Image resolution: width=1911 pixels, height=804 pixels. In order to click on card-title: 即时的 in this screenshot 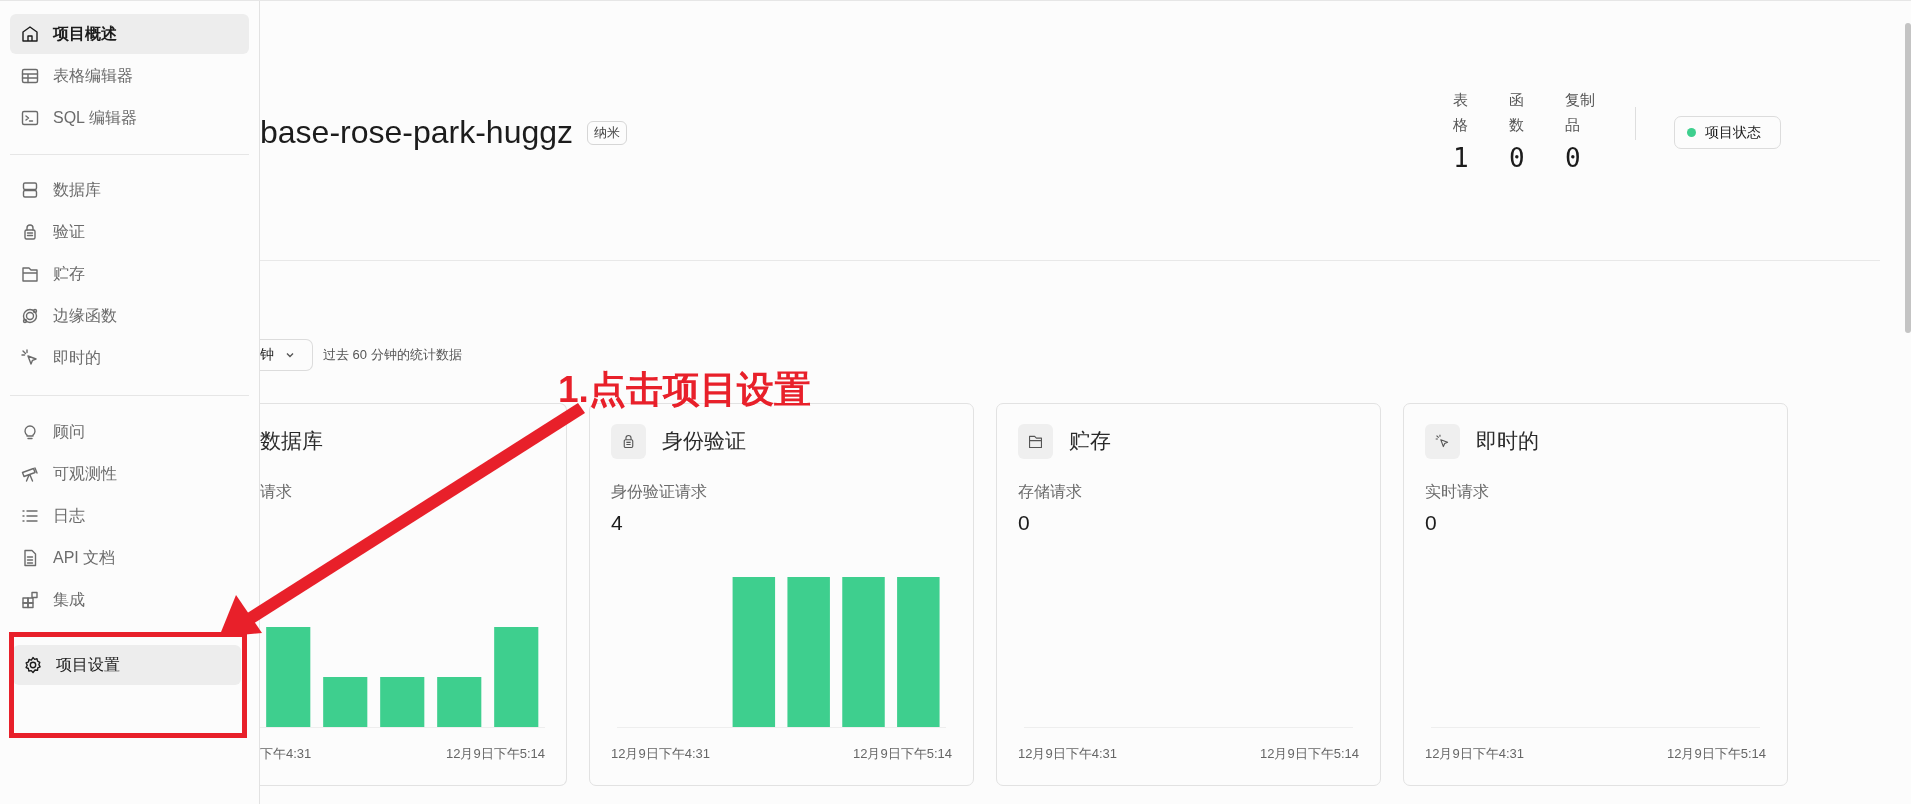, I will do `click(1507, 441)`.